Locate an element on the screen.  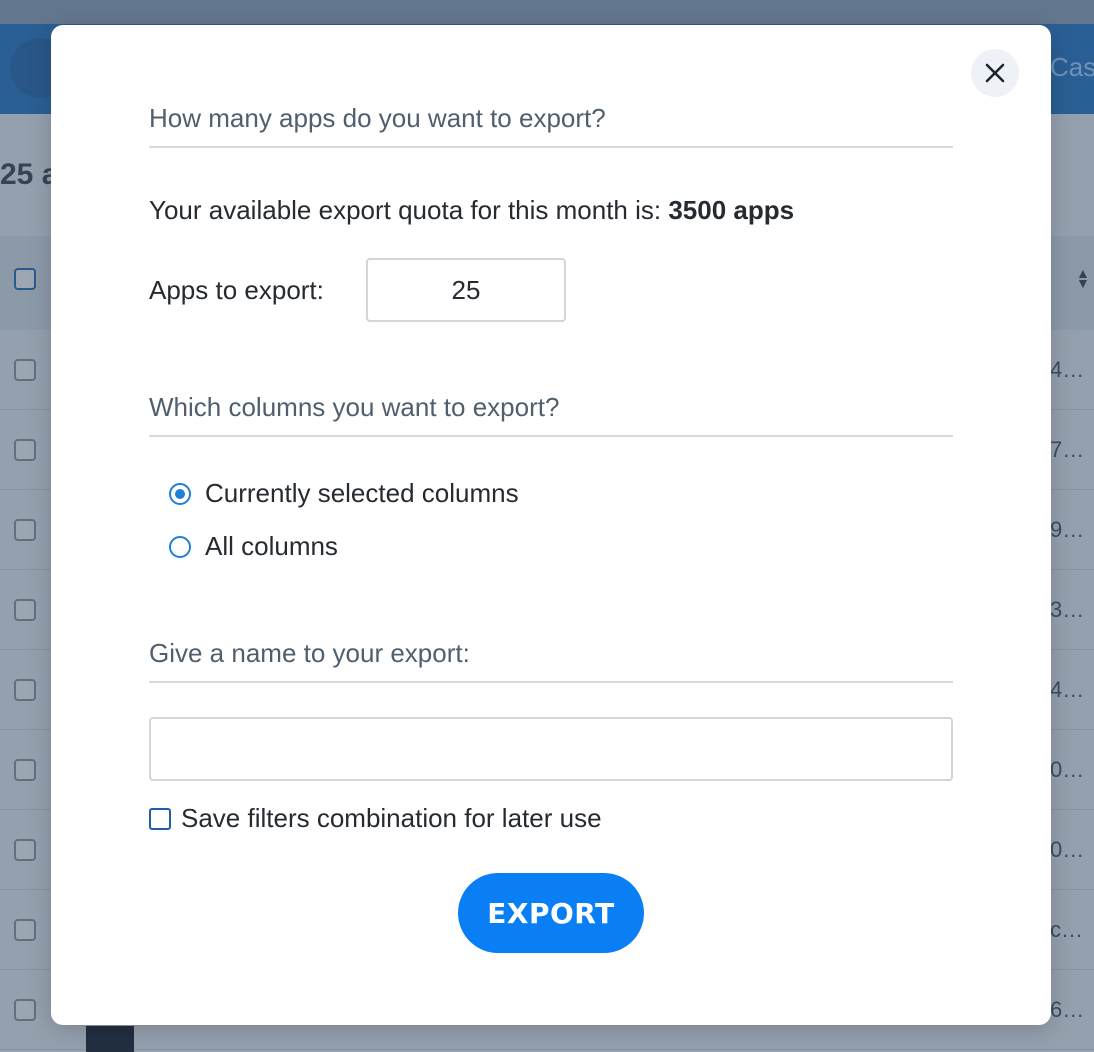
export-count-heading: How many apps do you want to export? is located at coordinates (551, 125).